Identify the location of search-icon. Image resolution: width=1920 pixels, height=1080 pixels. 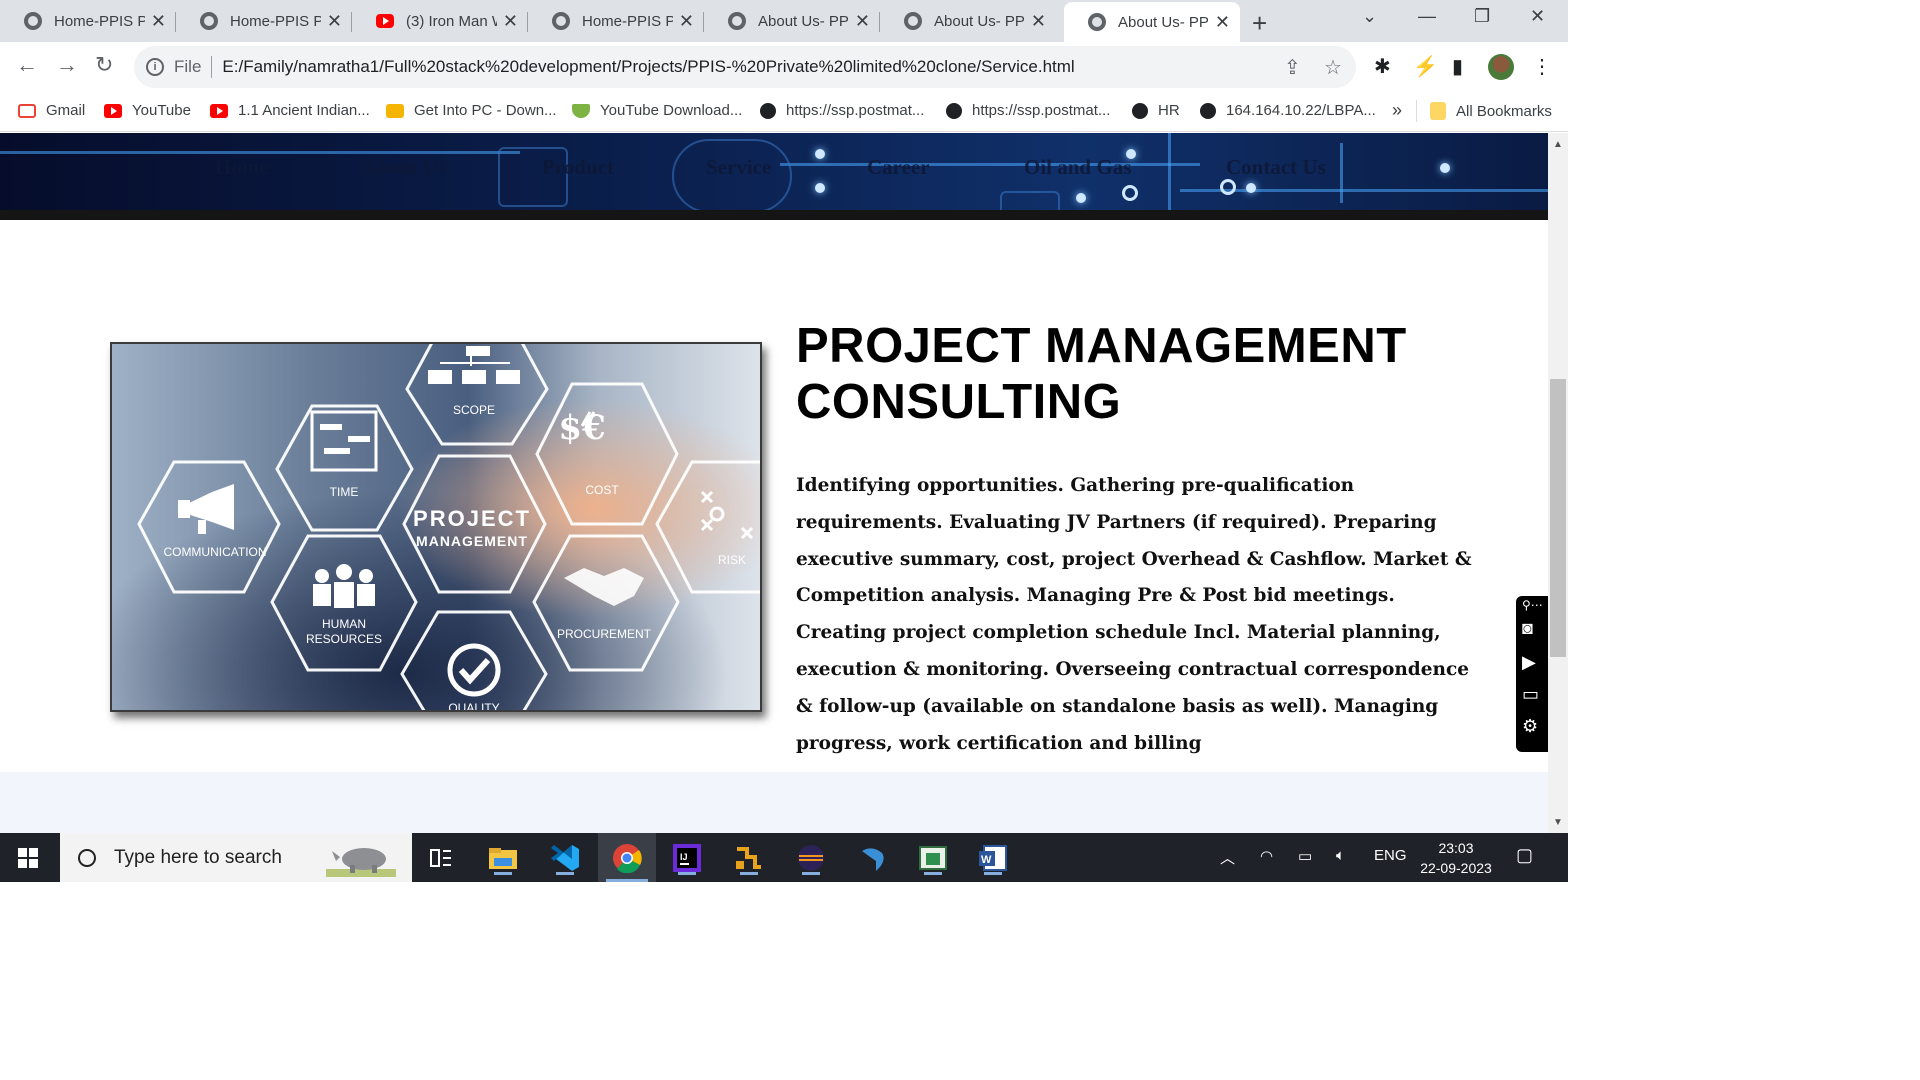
(87, 857).